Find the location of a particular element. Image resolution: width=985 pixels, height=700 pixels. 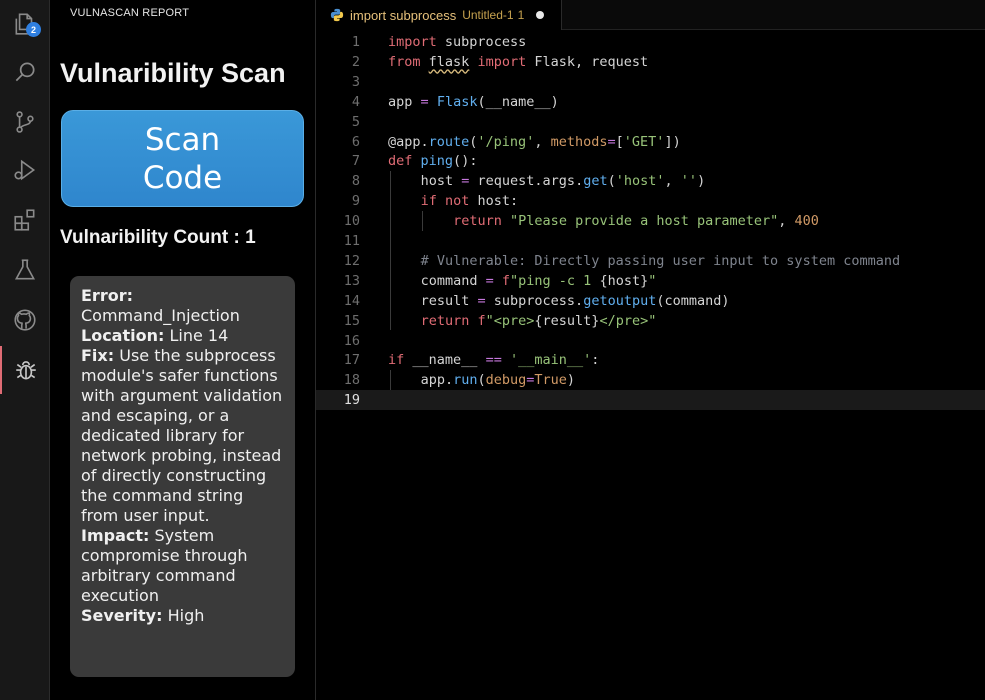

code-text: result = subprocess.getoutput(command) is located at coordinates (575, 300).